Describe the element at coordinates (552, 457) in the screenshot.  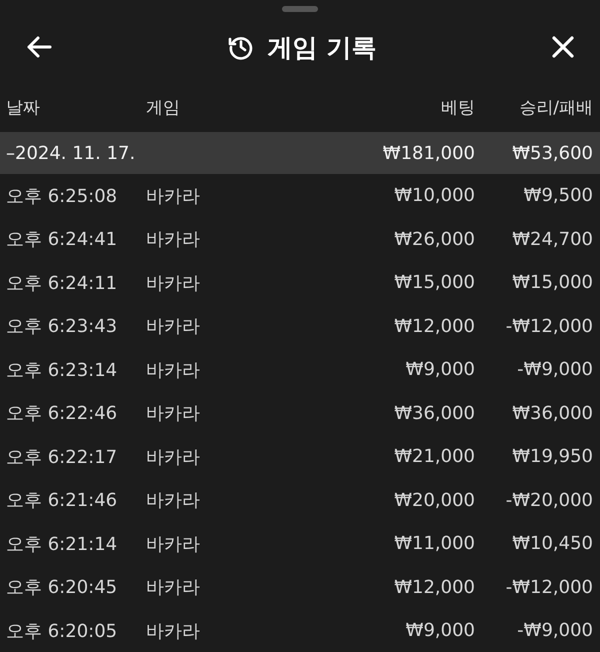
I see `result-cell-text: ₩19,950` at that location.